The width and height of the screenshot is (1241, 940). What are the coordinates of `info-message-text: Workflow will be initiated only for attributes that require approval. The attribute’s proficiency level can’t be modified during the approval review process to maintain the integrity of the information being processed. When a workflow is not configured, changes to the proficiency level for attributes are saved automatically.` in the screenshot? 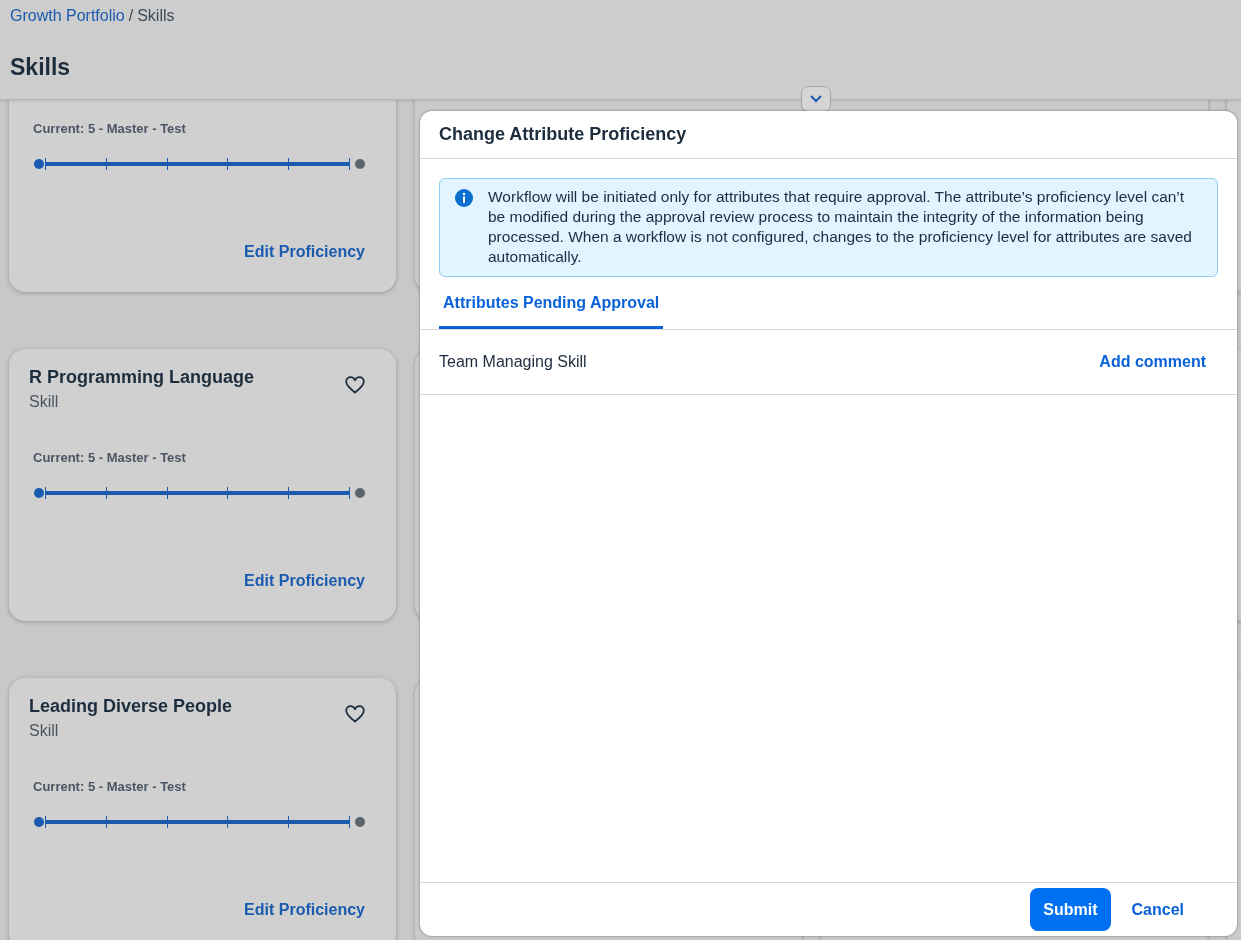 It's located at (840, 227).